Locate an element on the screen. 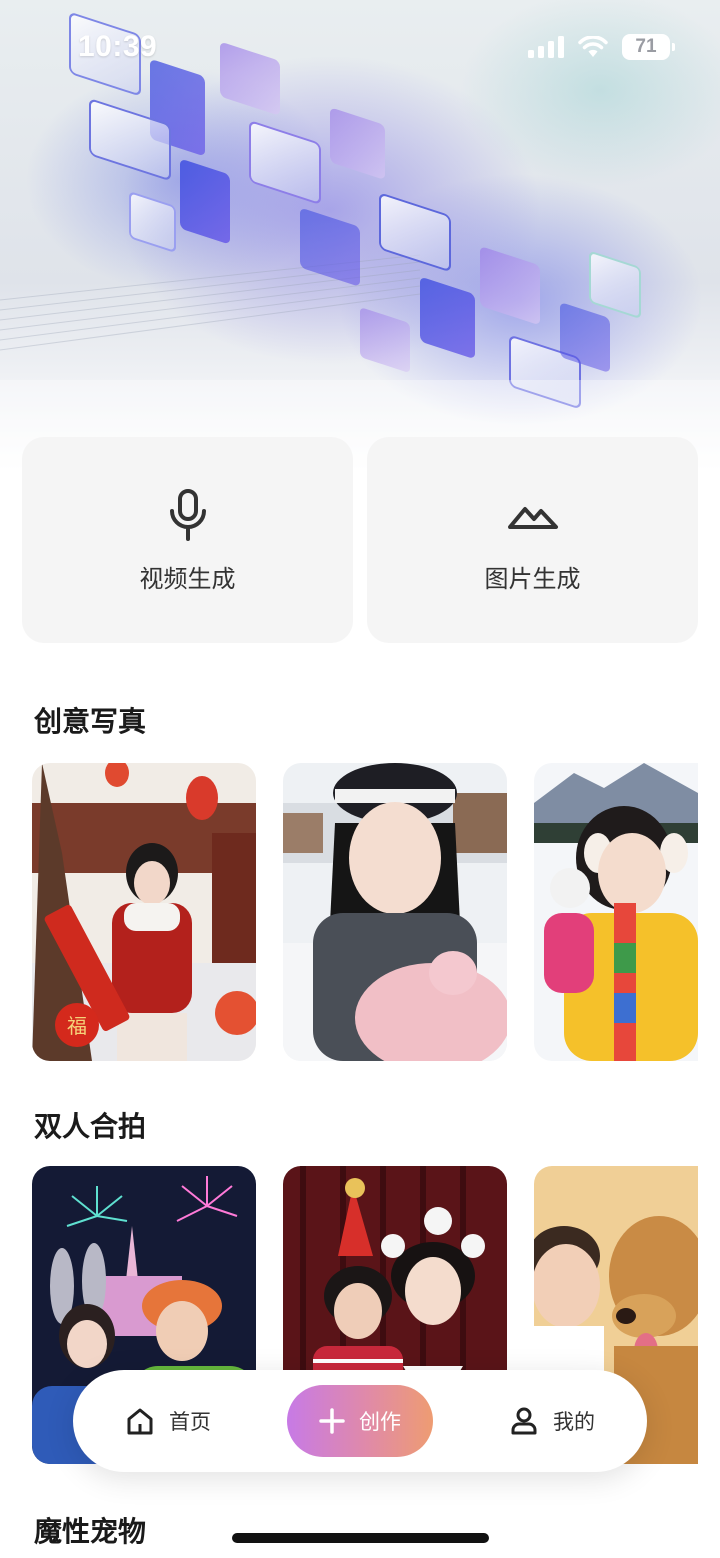  signal-icon is located at coordinates (546, 47).